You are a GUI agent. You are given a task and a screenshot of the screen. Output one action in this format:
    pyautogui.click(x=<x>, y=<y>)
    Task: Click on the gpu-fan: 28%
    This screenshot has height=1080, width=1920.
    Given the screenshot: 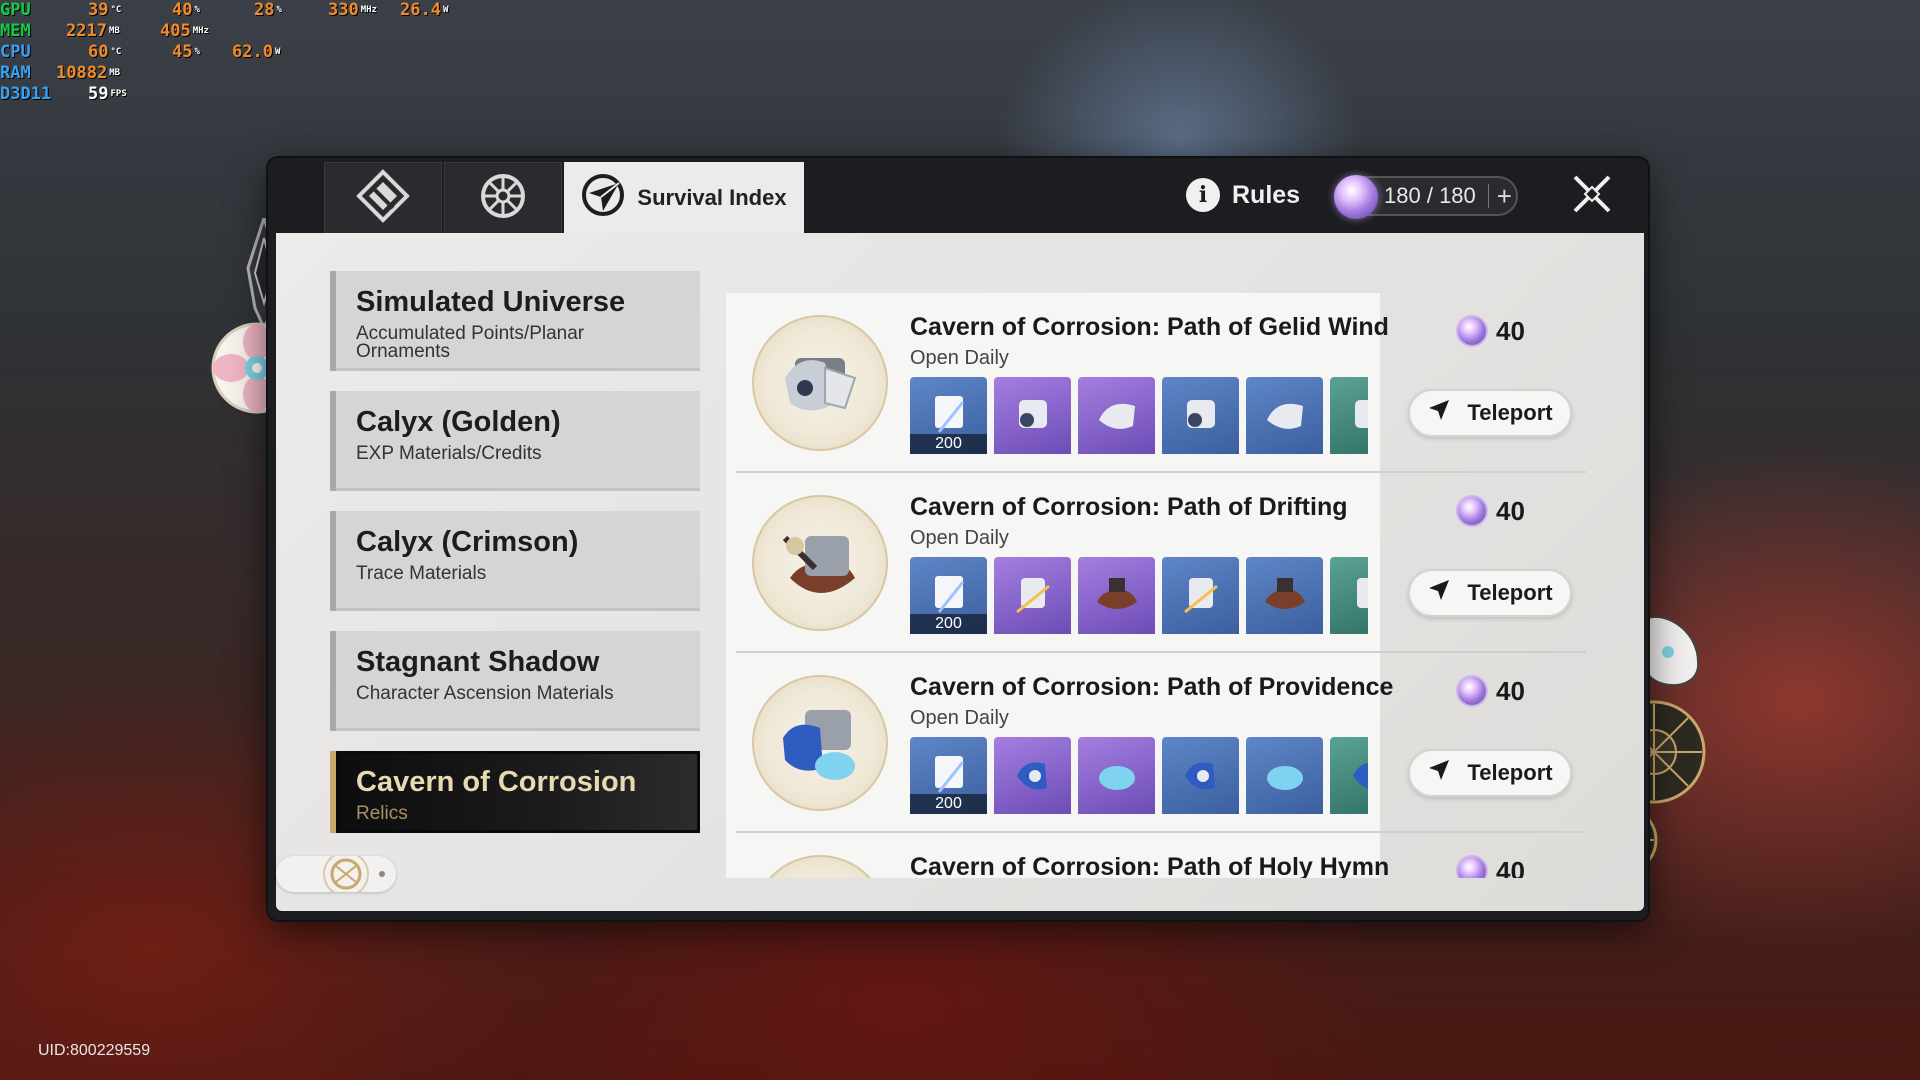 What is the action you would take?
    pyautogui.click(x=268, y=10)
    